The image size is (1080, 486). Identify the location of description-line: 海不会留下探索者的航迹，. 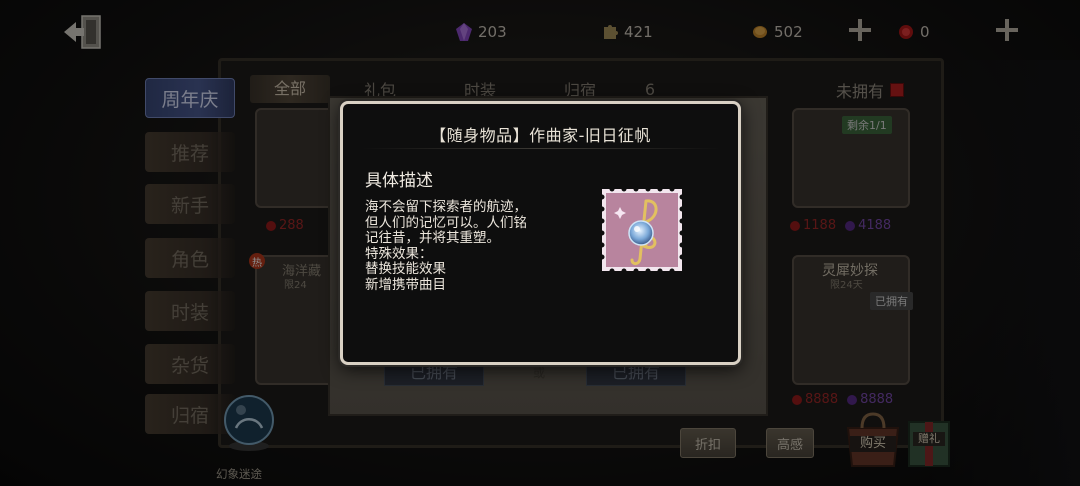
(446, 207).